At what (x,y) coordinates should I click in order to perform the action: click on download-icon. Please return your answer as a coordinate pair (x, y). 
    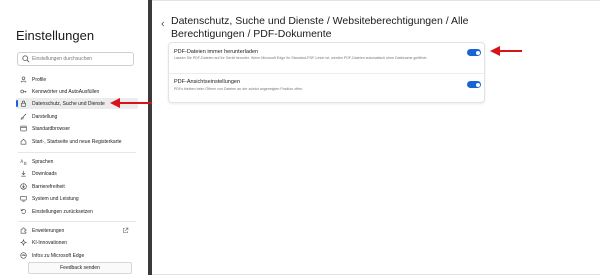
    Looking at the image, I should click on (23, 173).